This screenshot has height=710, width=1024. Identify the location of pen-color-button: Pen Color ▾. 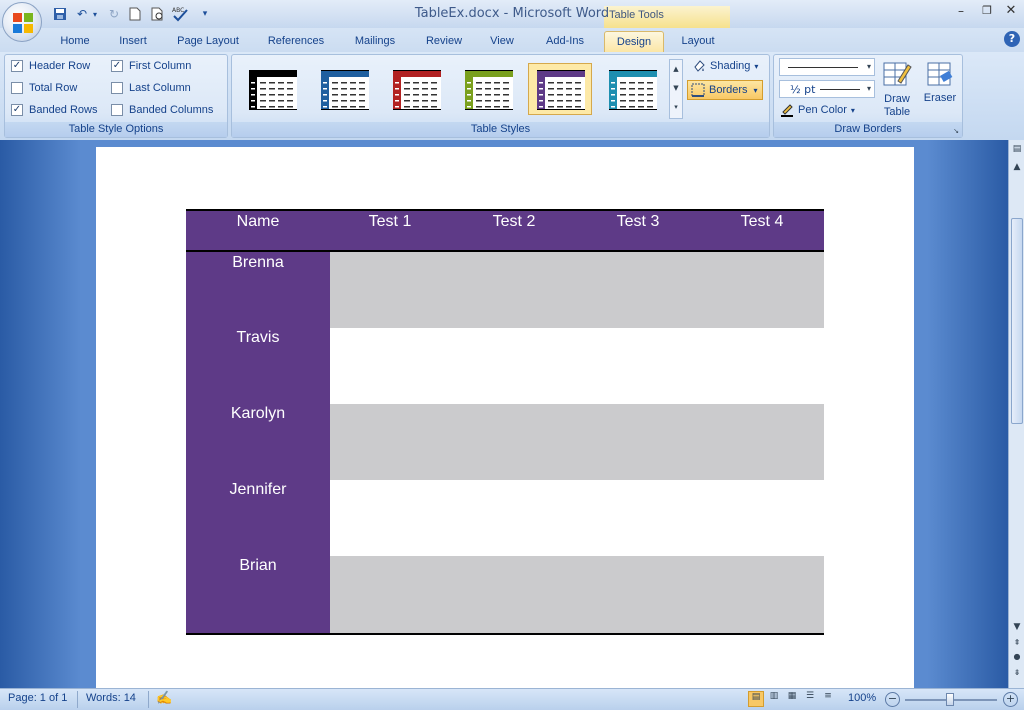
(817, 110).